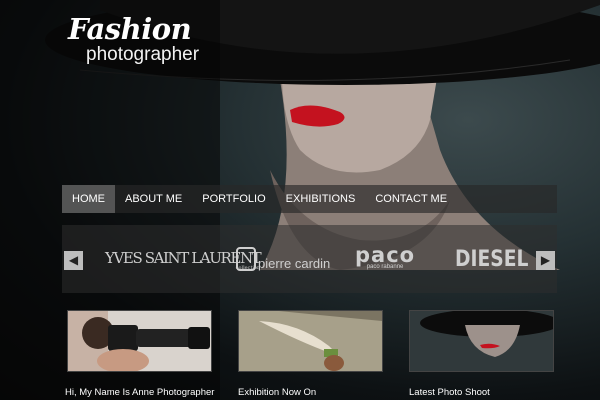 Image resolution: width=600 pixels, height=400 pixels. I want to click on nav-item-exhibitions: EXHIBITIONS, so click(321, 199).